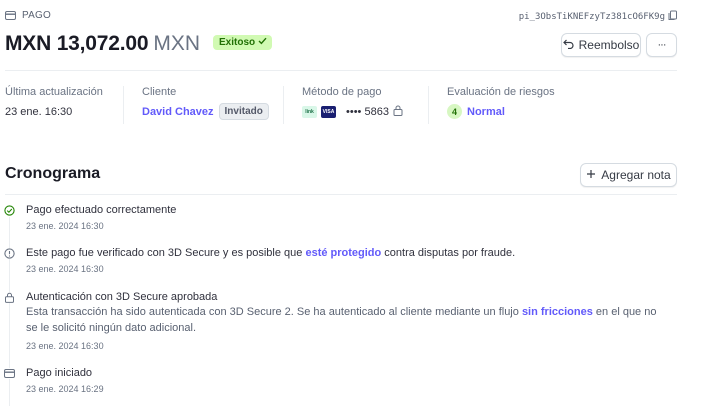 The width and height of the screenshot is (708, 406). What do you see at coordinates (367, 112) in the screenshot?
I see `card-last4: •••• 5863` at bounding box center [367, 112].